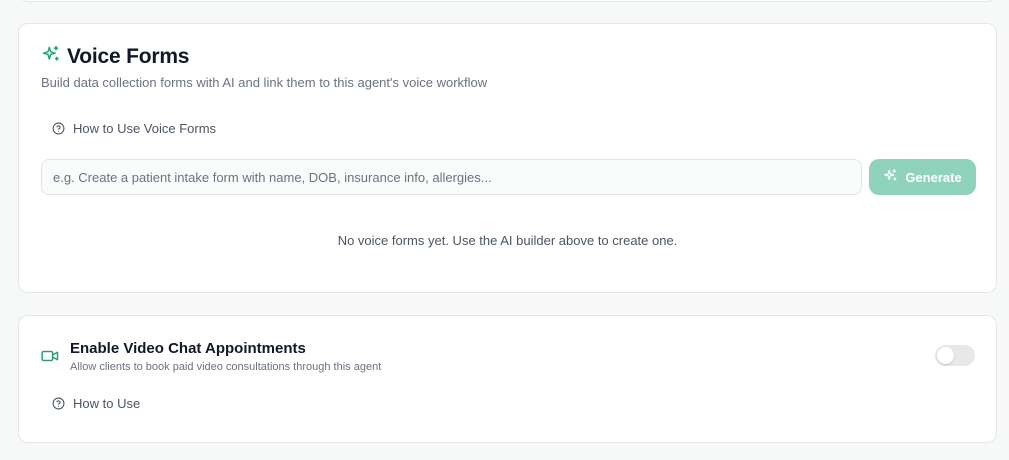 Image resolution: width=1009 pixels, height=460 pixels. I want to click on how-to-use-voice-forms-label: How to Use Voice Forms, so click(145, 128).